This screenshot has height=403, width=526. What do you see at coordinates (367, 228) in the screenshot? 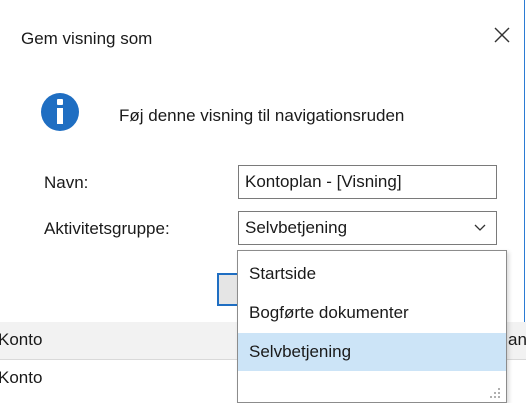
I see `activity-group-select: Selvbetjening` at bounding box center [367, 228].